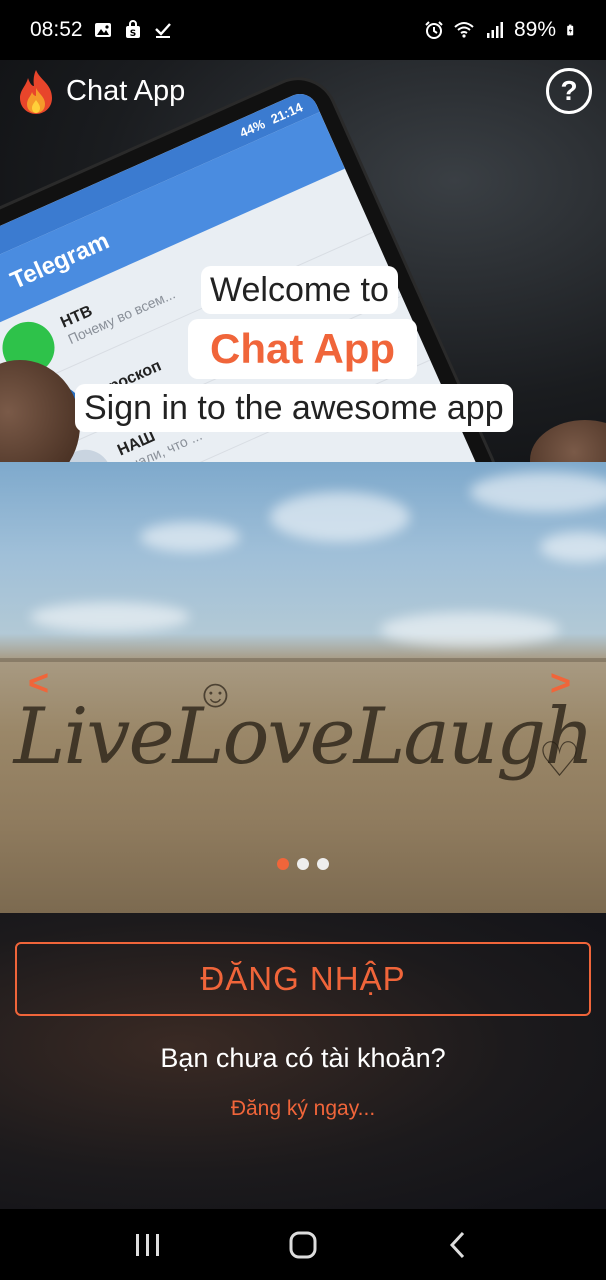 Image resolution: width=606 pixels, height=1280 pixels. I want to click on recent-apps-button, so click(148, 1245).